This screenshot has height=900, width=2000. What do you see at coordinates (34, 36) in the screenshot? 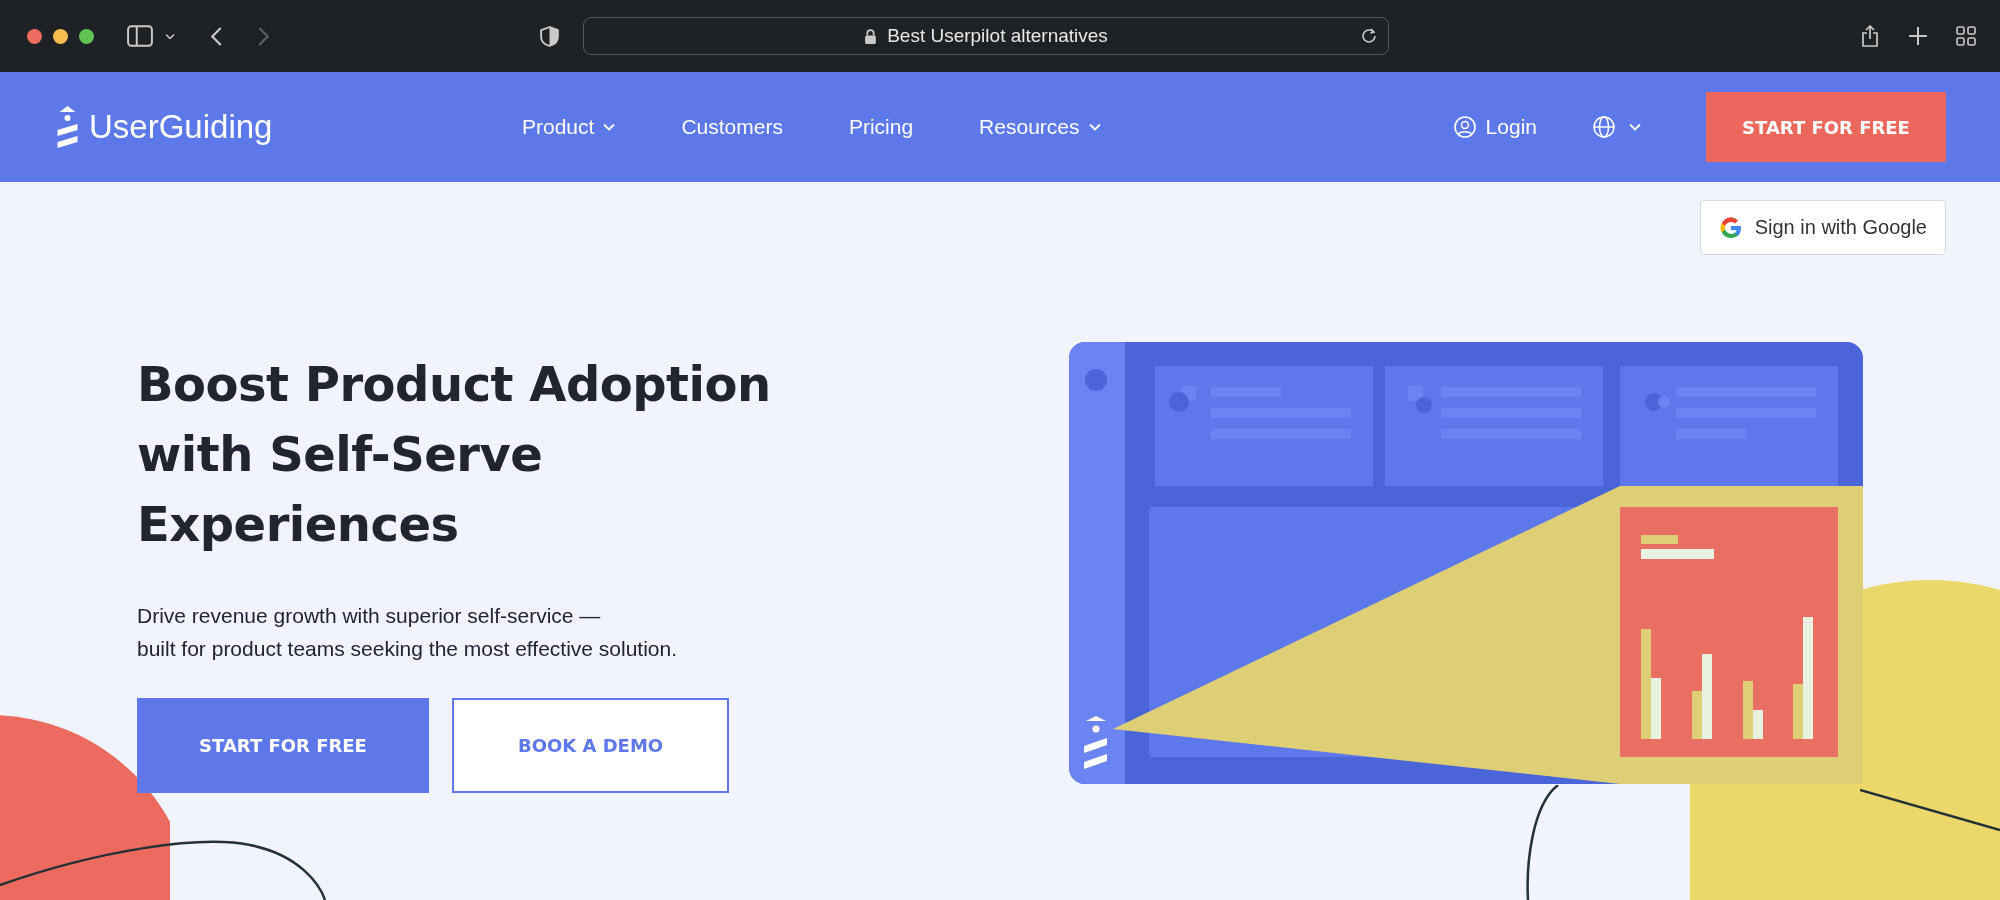
I see `close-window-icon` at bounding box center [34, 36].